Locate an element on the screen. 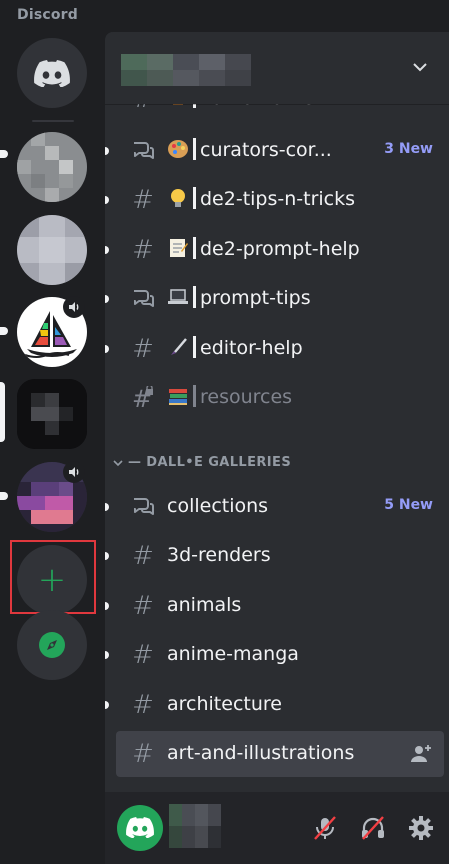 The image size is (449, 864). home-button is located at coordinates (52, 73).